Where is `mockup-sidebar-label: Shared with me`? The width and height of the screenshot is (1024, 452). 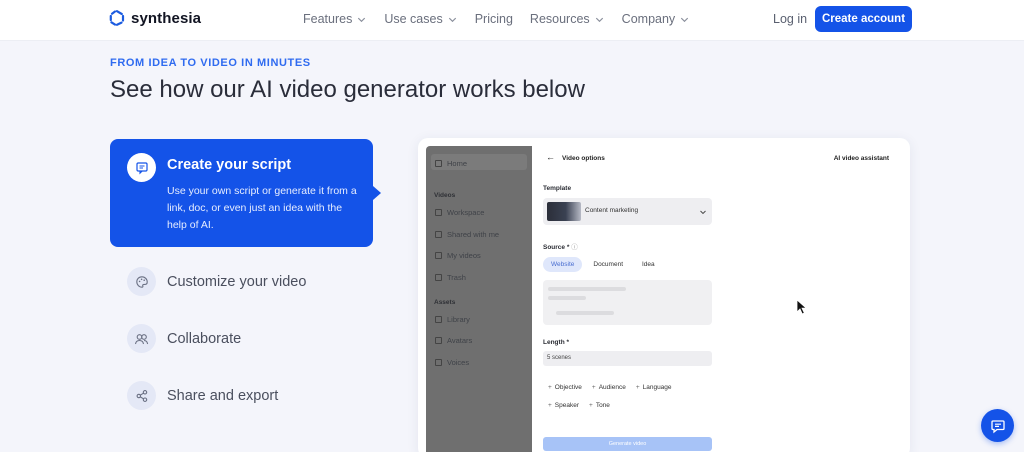
mockup-sidebar-label: Shared with me is located at coordinates (473, 234).